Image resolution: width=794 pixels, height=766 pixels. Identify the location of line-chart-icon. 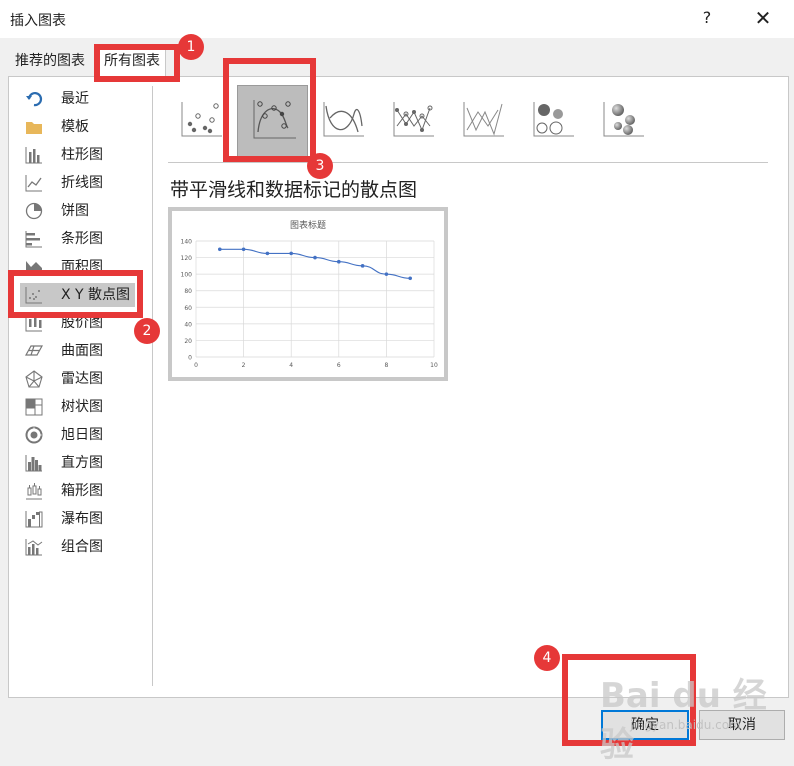
(33, 183).